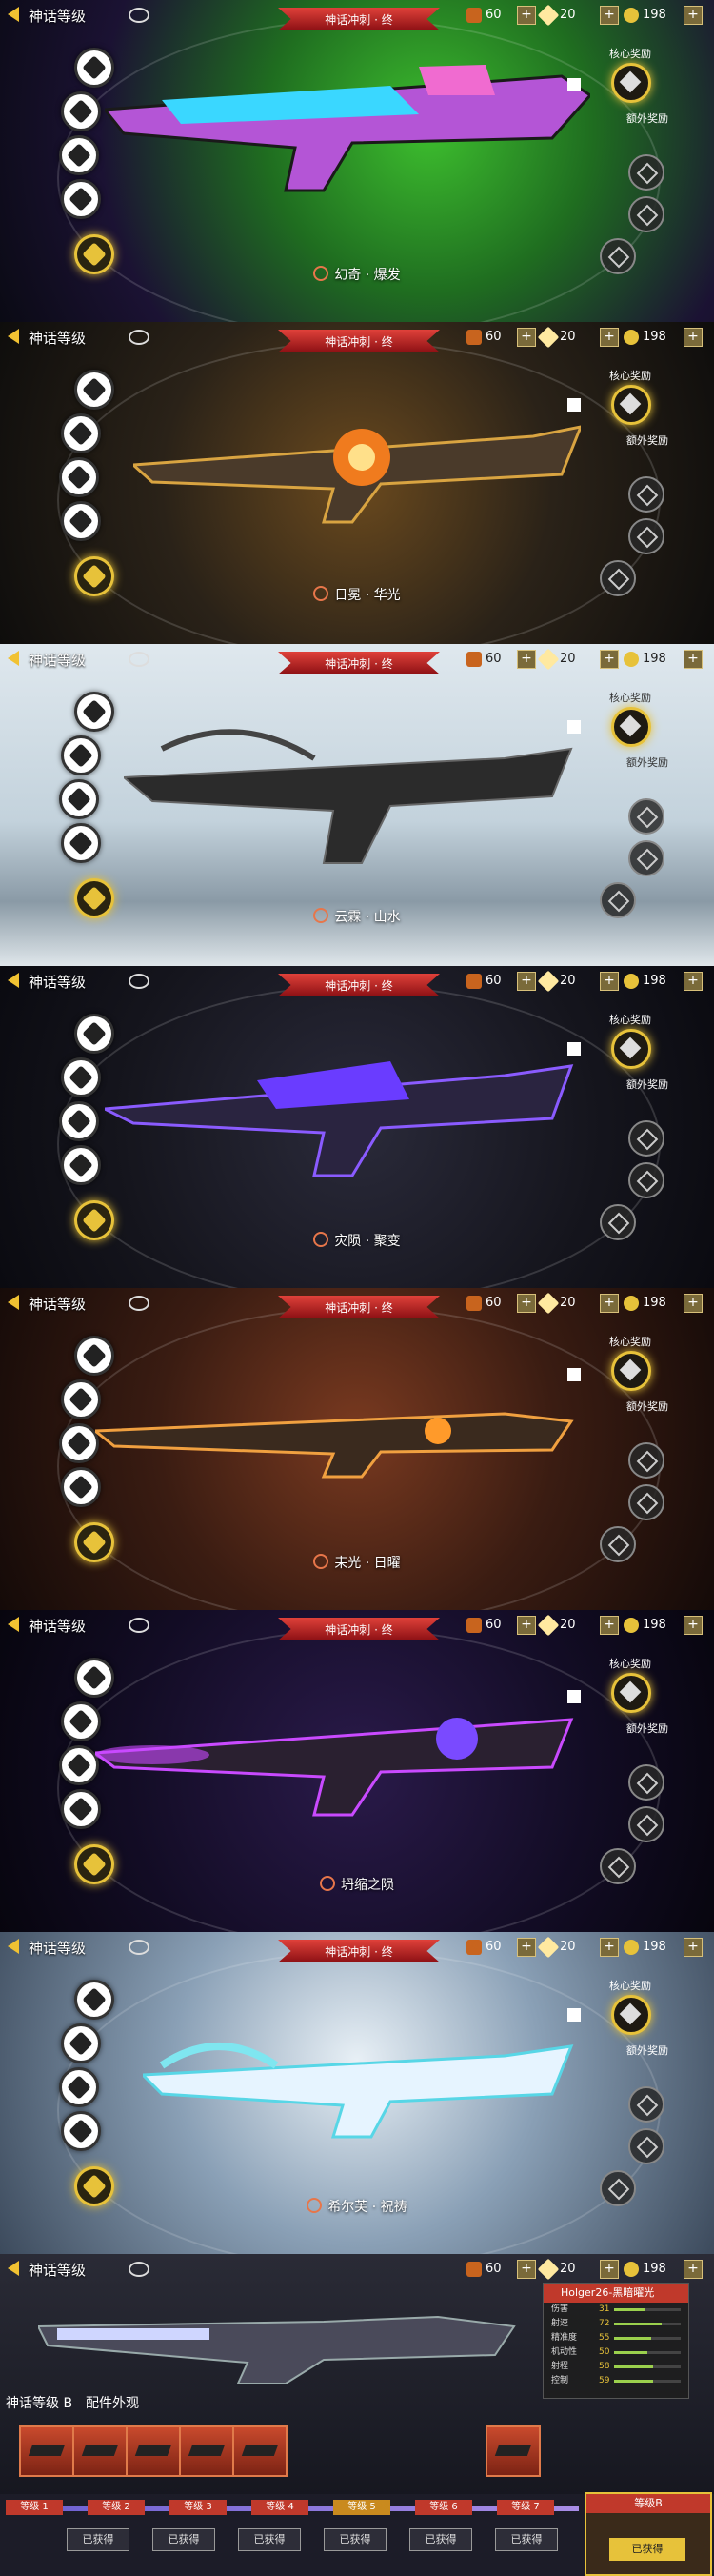  I want to click on level-step: 等级 3, so click(198, 2507).